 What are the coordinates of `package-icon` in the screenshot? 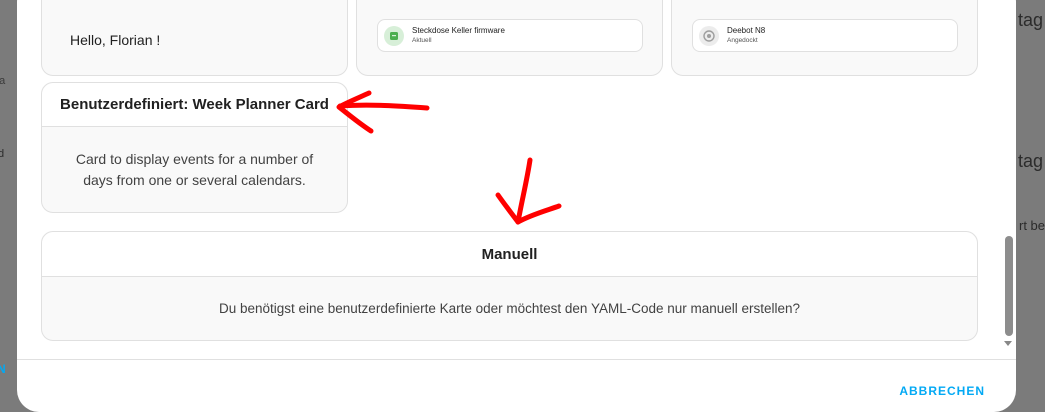 It's located at (394, 35).